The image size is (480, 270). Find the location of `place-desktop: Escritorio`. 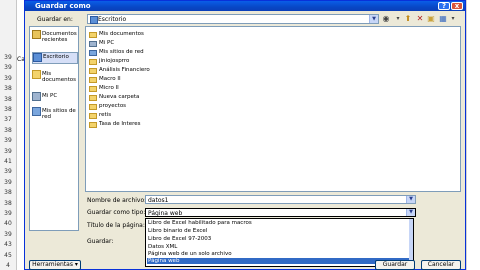

place-desktop: Escritorio is located at coordinates (55, 58).